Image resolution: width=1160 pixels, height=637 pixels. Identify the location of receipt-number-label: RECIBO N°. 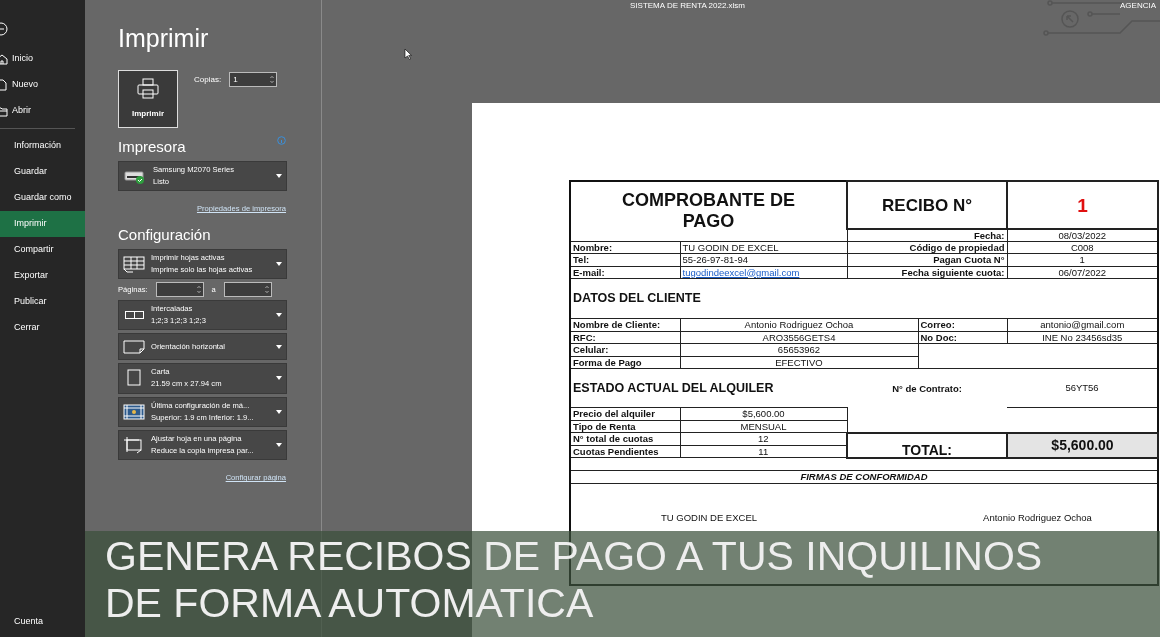
(927, 205).